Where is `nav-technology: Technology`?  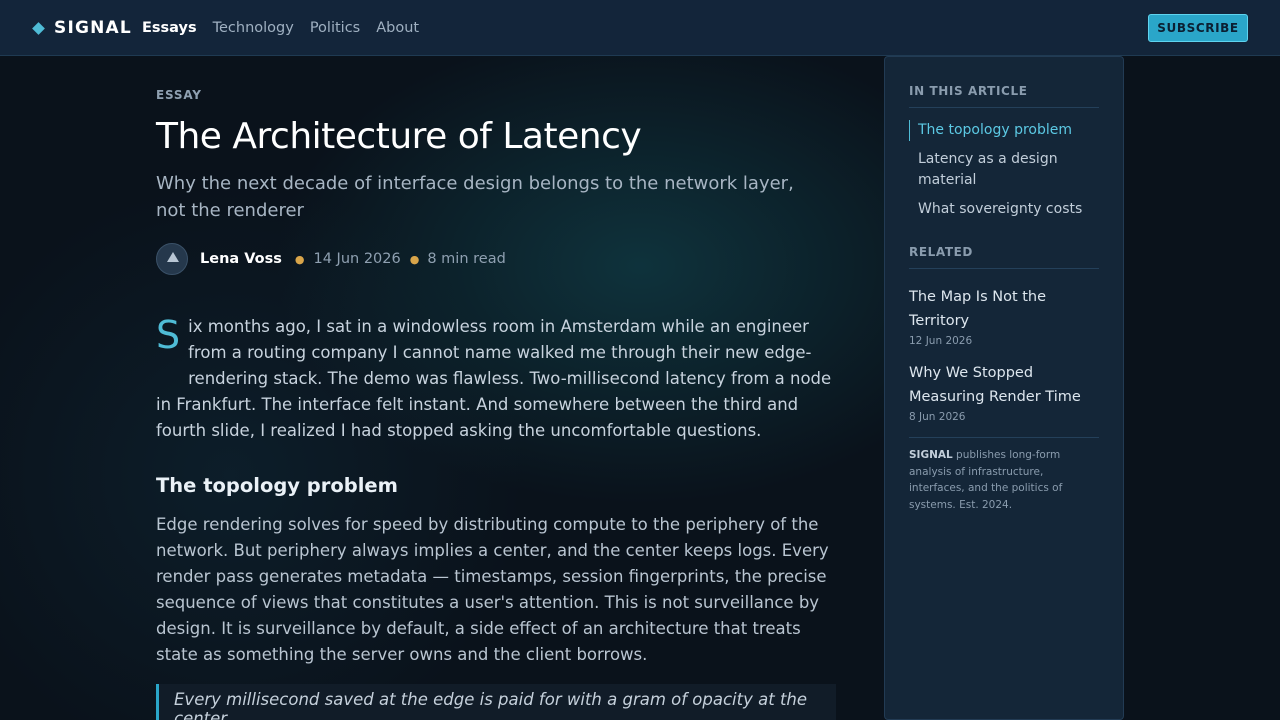
nav-technology: Technology is located at coordinates (253, 28).